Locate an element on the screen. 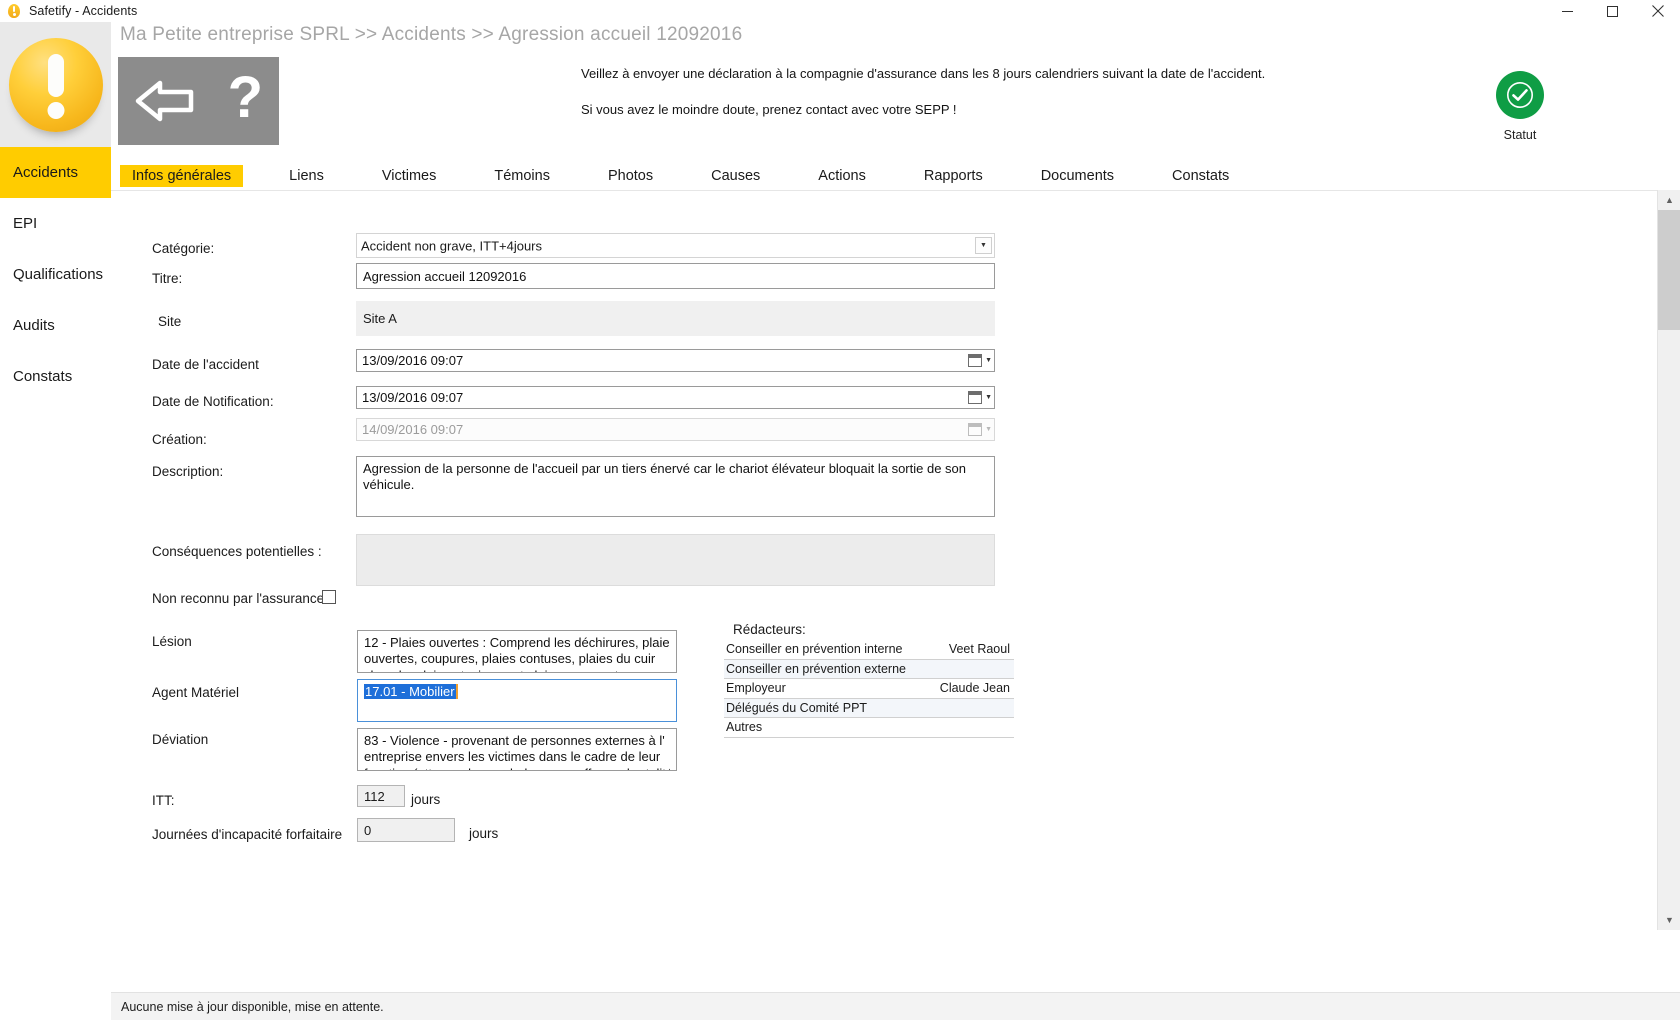  tab-label: Victimes is located at coordinates (409, 176).